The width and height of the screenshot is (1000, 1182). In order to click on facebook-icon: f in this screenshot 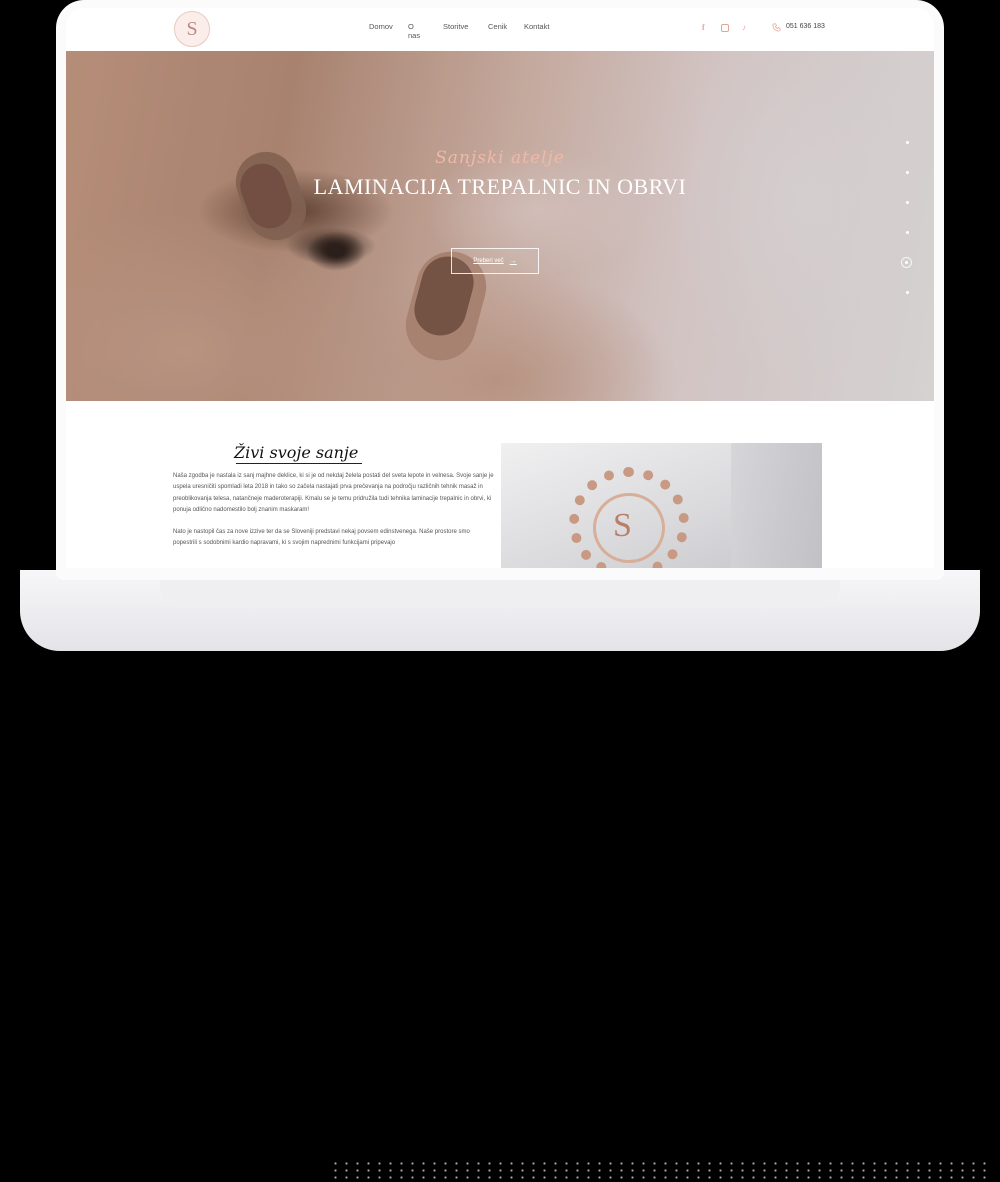, I will do `click(703, 27)`.